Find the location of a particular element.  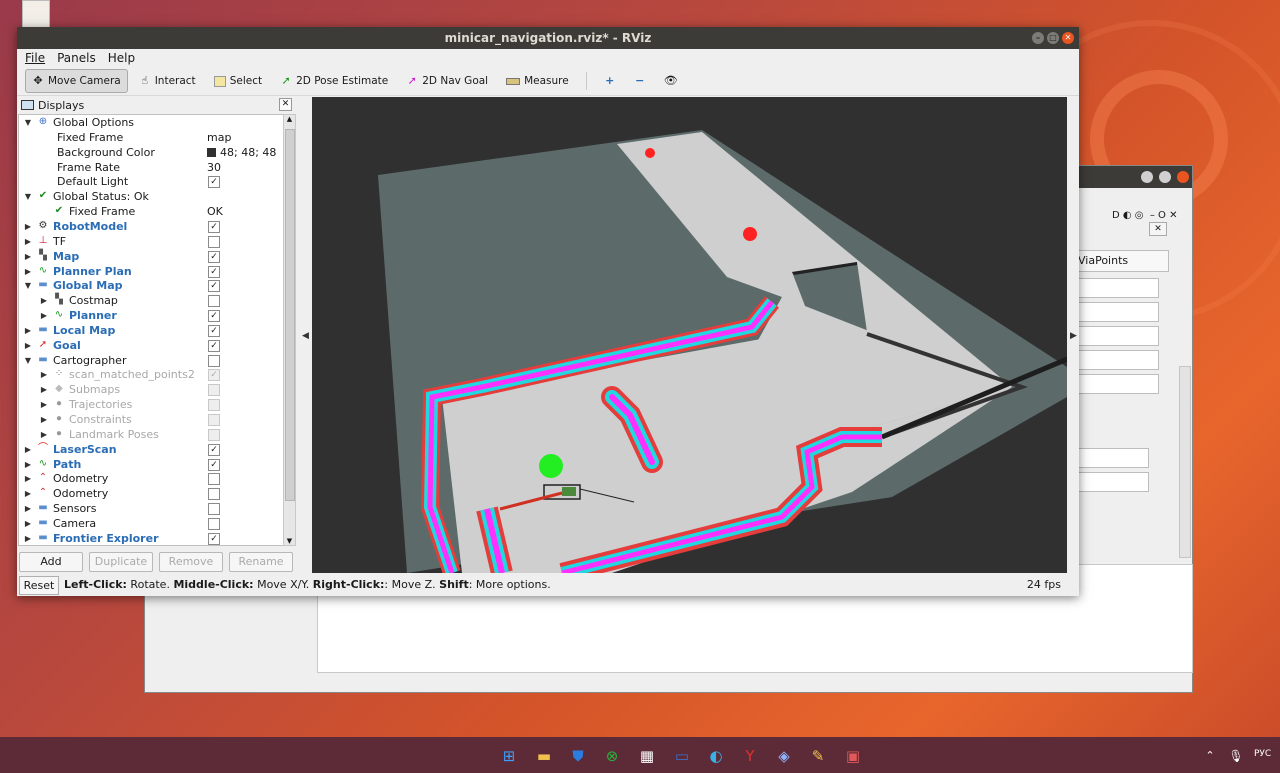

display-row: ▶ ➚ Goal ✓ is located at coordinates (151, 345).